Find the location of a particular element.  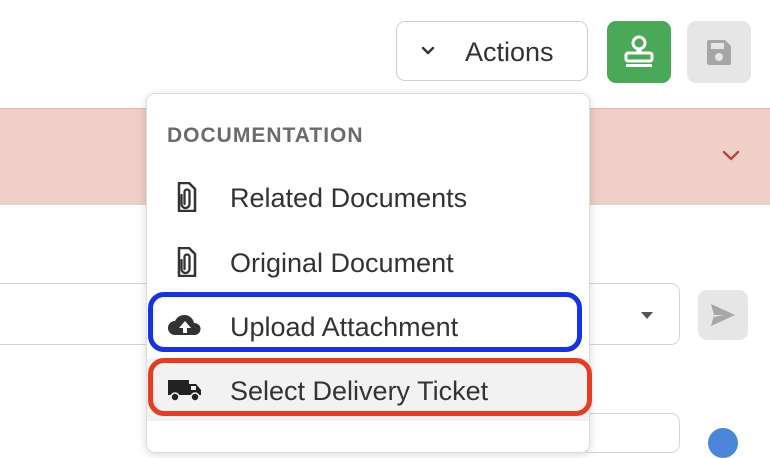

send-button is located at coordinates (723, 315).